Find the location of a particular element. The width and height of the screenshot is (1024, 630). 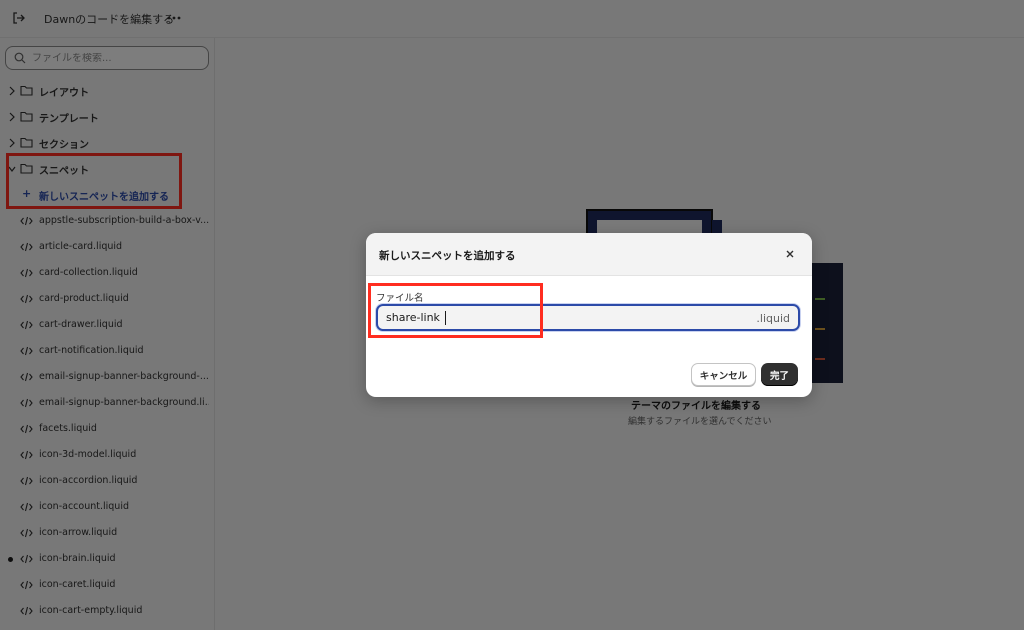

close-icon is located at coordinates (790, 254).